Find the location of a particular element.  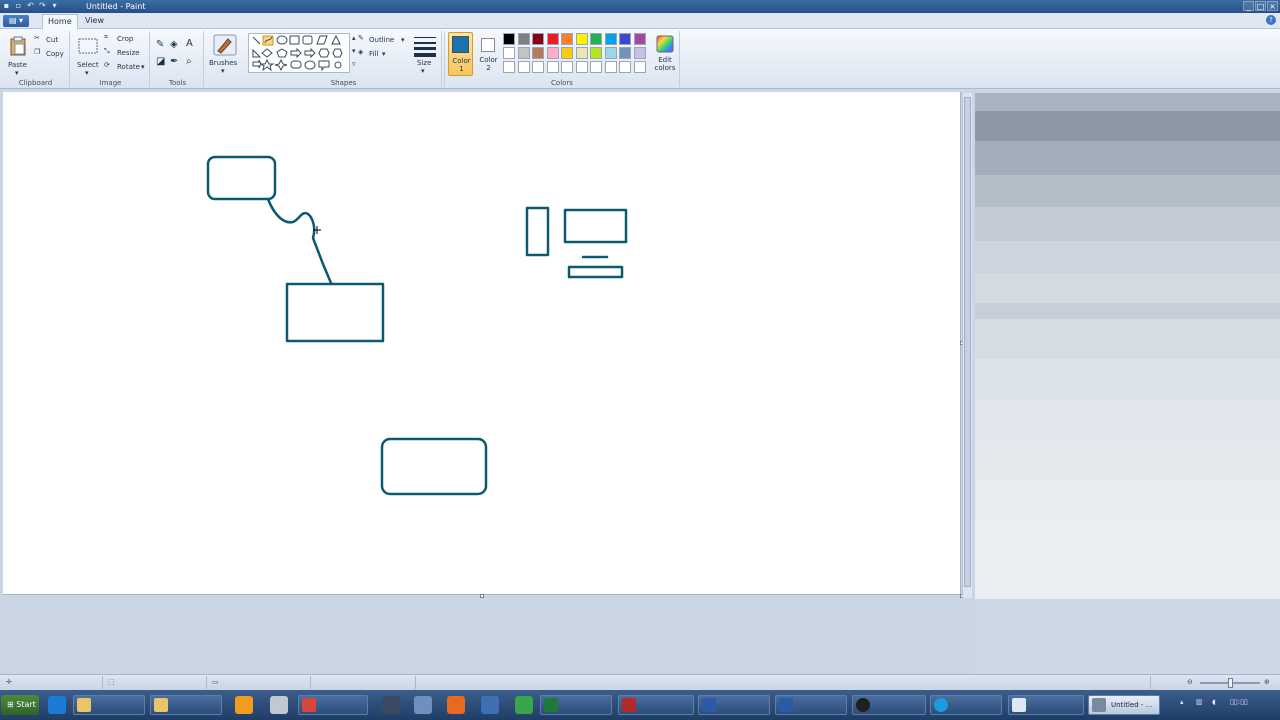

taskbar-task-paint-helper is located at coordinates (1046, 705).